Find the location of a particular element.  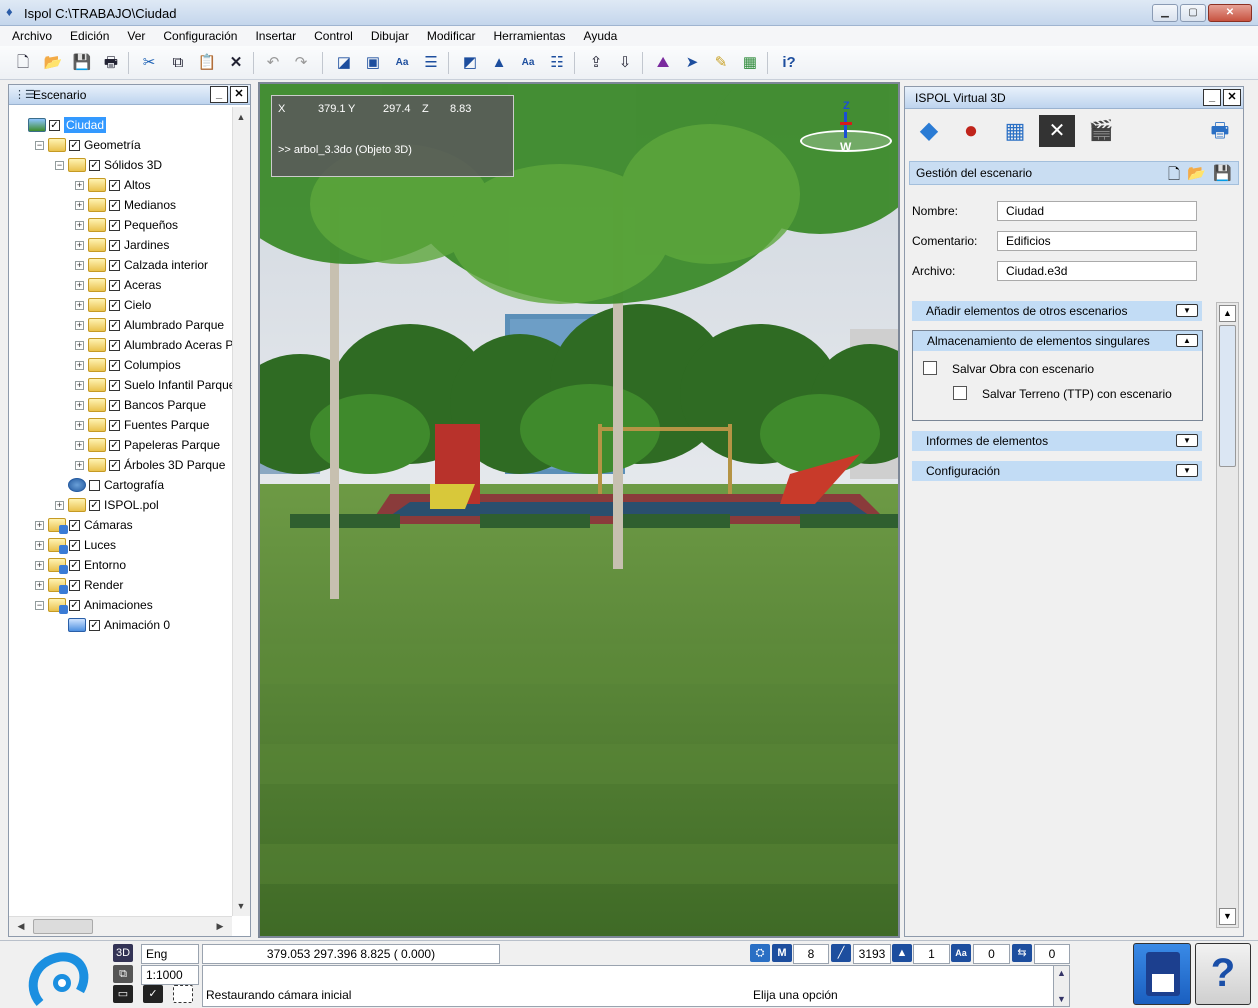

tree-node: + ✓ Aceras is located at coordinates (118, 285).